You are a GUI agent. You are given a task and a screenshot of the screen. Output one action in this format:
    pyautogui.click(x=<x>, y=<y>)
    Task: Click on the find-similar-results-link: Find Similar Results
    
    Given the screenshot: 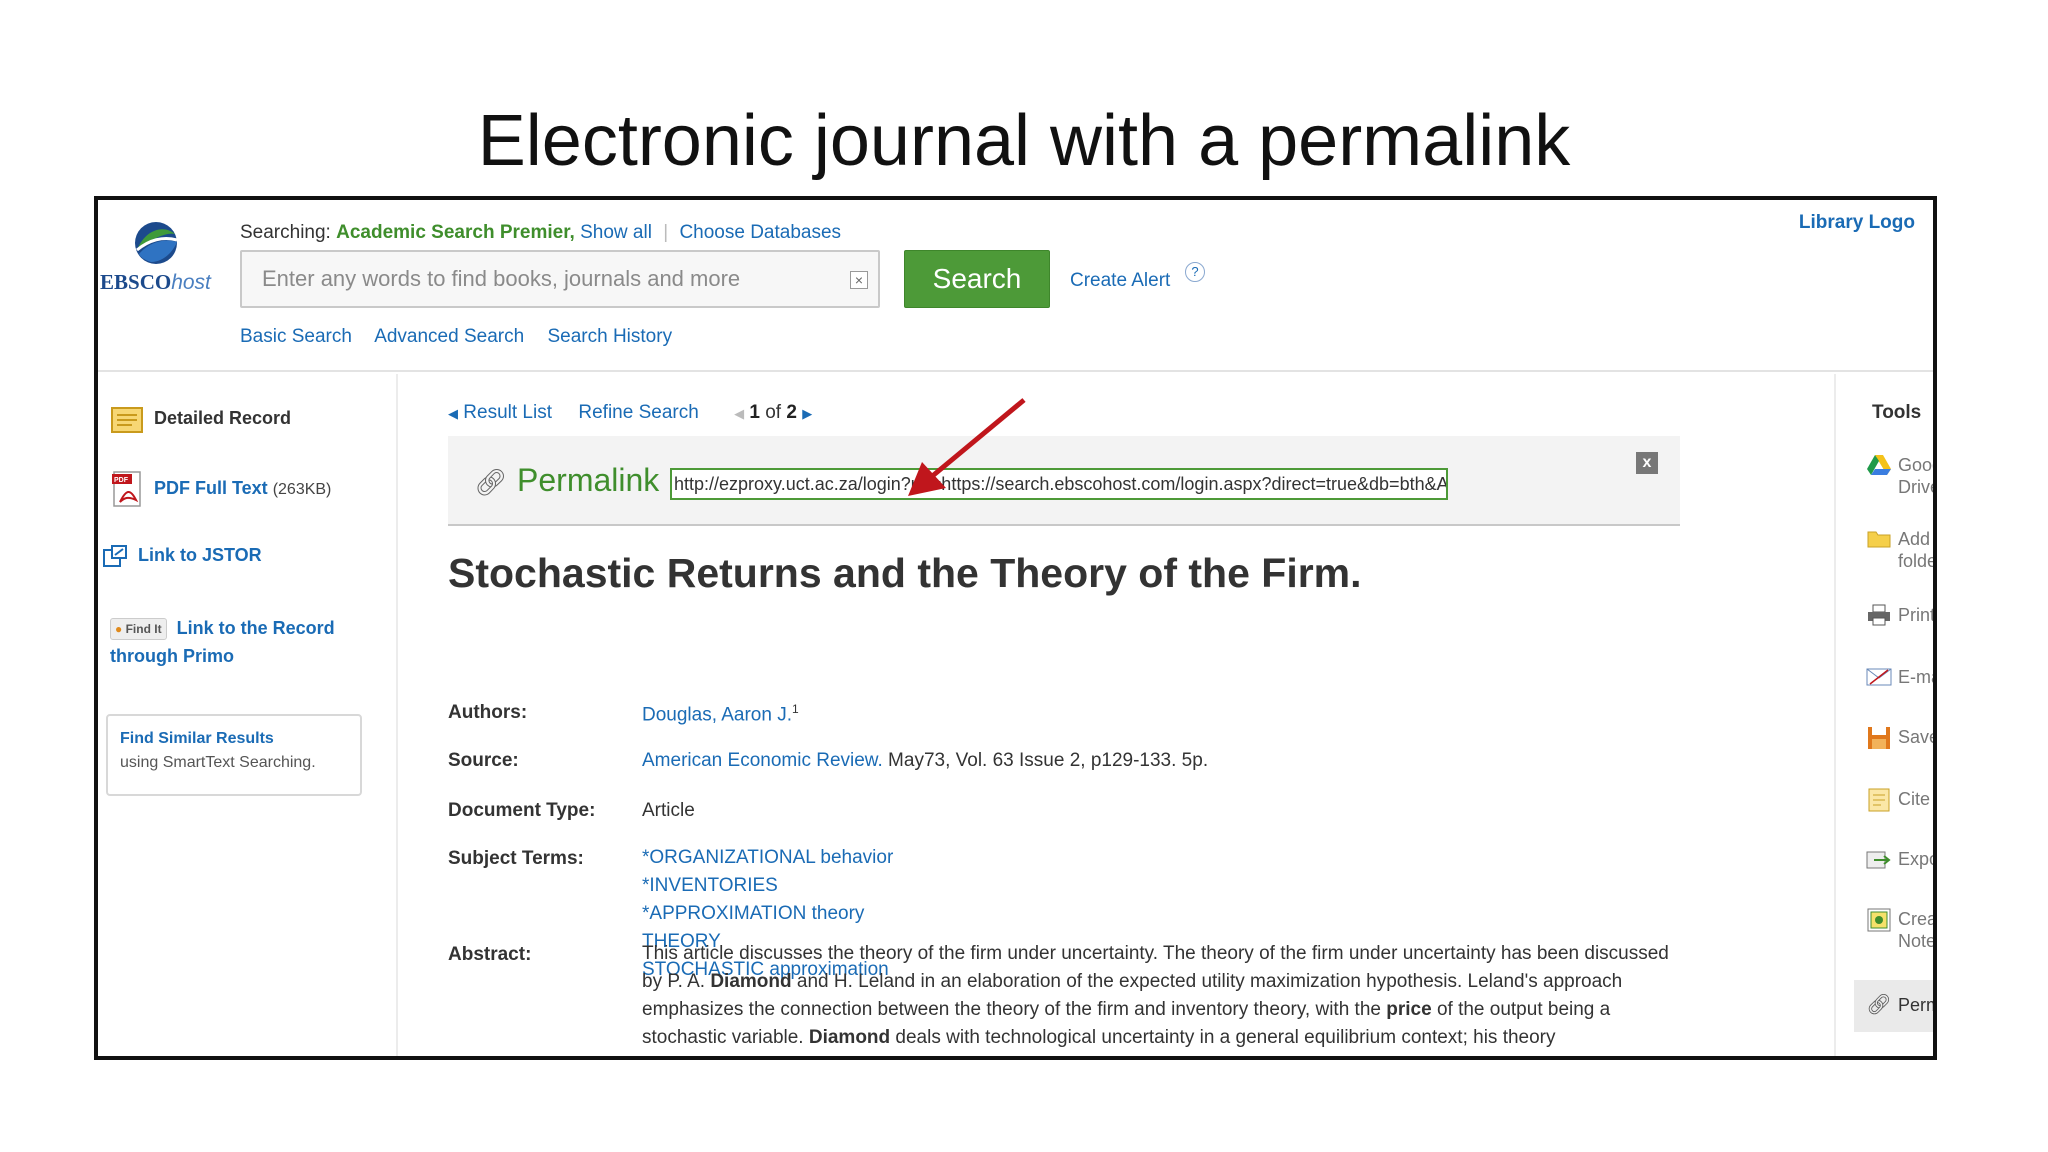 What is the action you would take?
    pyautogui.click(x=234, y=739)
    